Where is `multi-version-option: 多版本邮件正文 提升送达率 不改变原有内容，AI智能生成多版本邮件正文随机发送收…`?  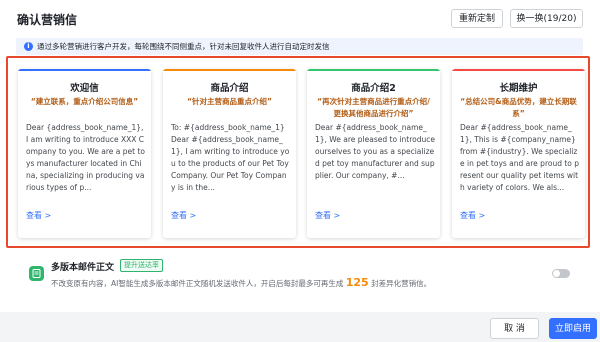
multi-version-option: 多版本邮件正文 提升送达率 不改变原有内容，AI智能生成多版本邮件正文随机发送收… is located at coordinates (300, 276).